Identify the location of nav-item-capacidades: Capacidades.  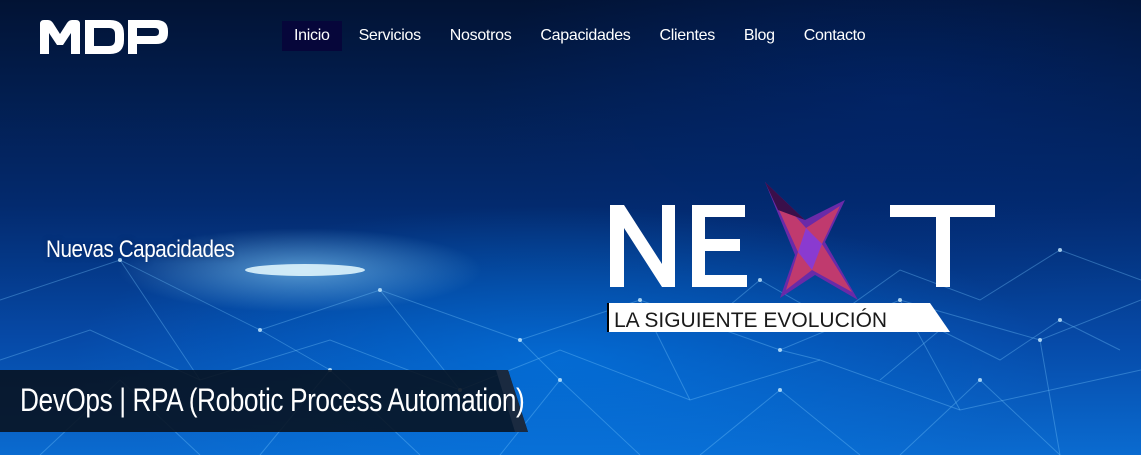
(585, 36).